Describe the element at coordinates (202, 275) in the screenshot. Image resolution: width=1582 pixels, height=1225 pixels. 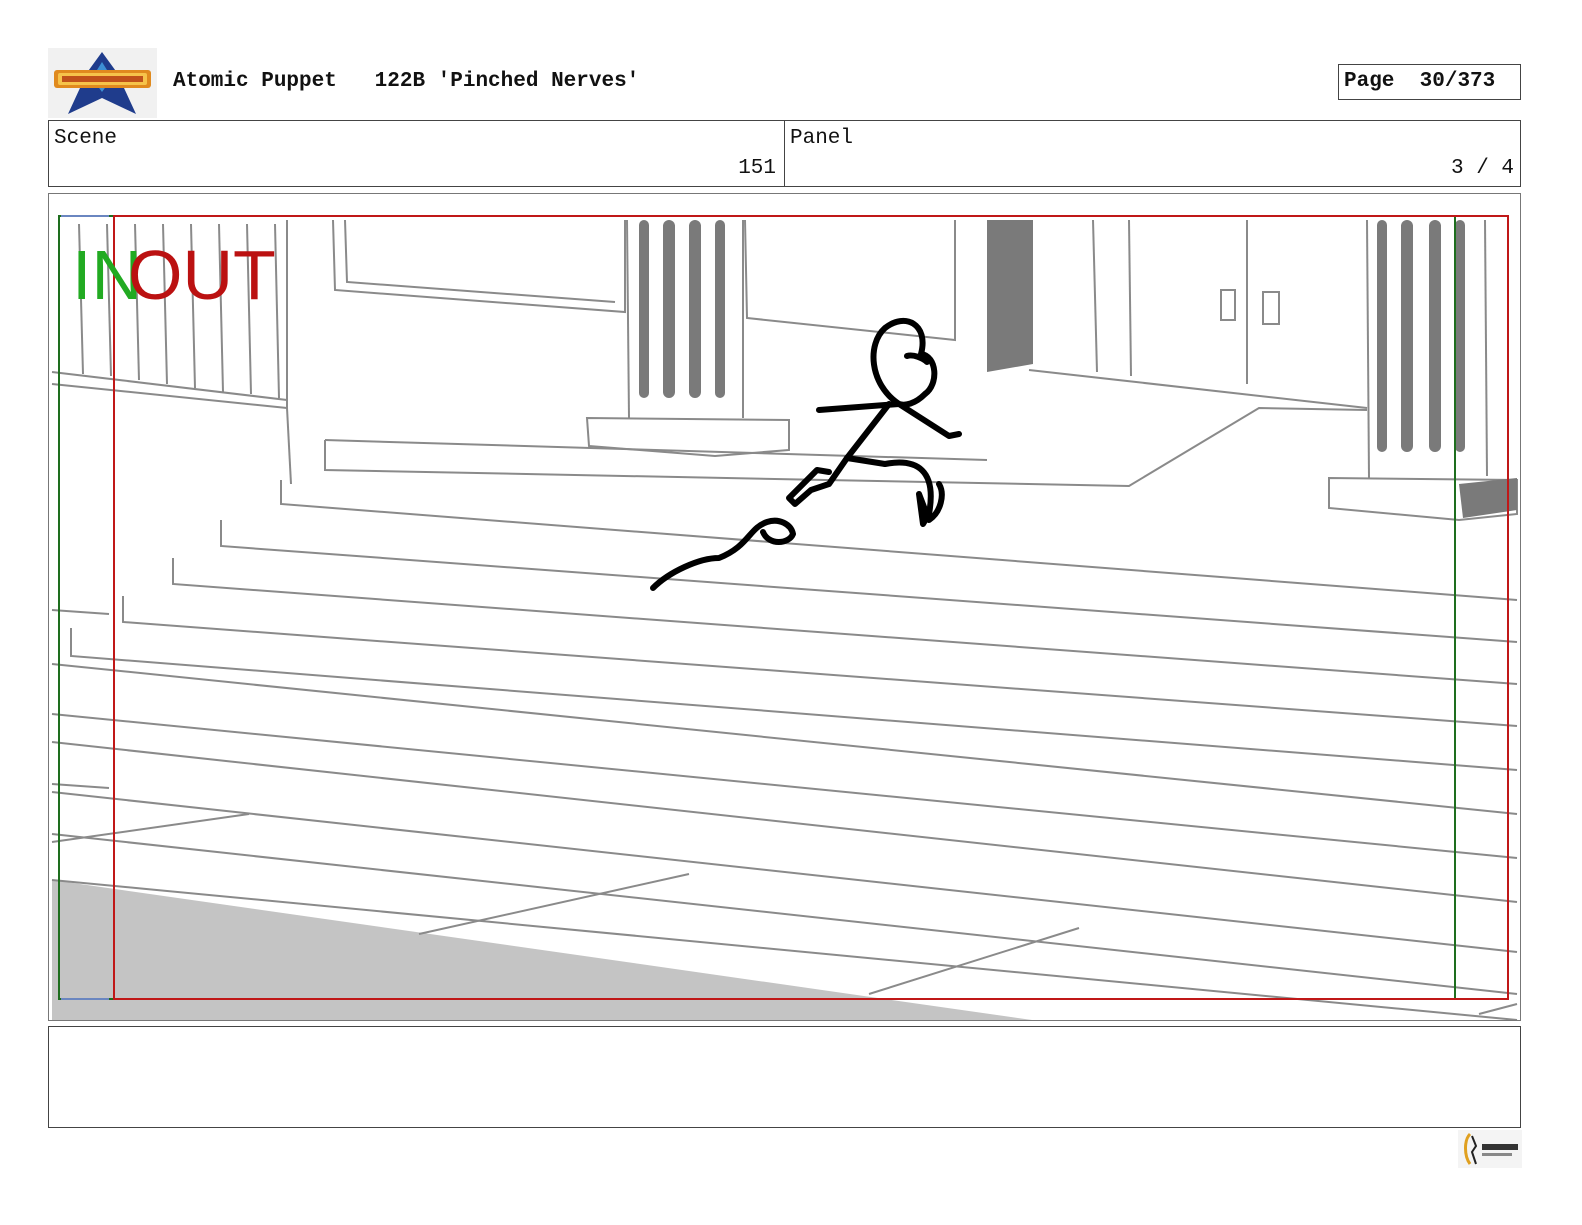
I see `out-marker-label: OUT` at that location.